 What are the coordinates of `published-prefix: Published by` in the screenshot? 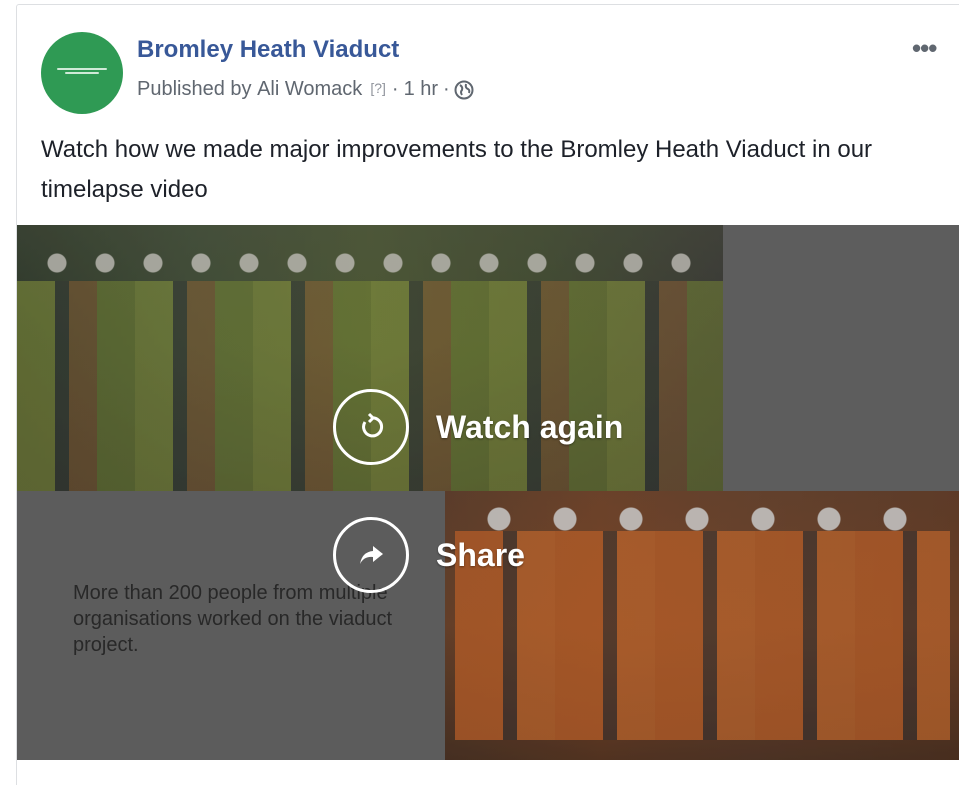 It's located at (194, 89).